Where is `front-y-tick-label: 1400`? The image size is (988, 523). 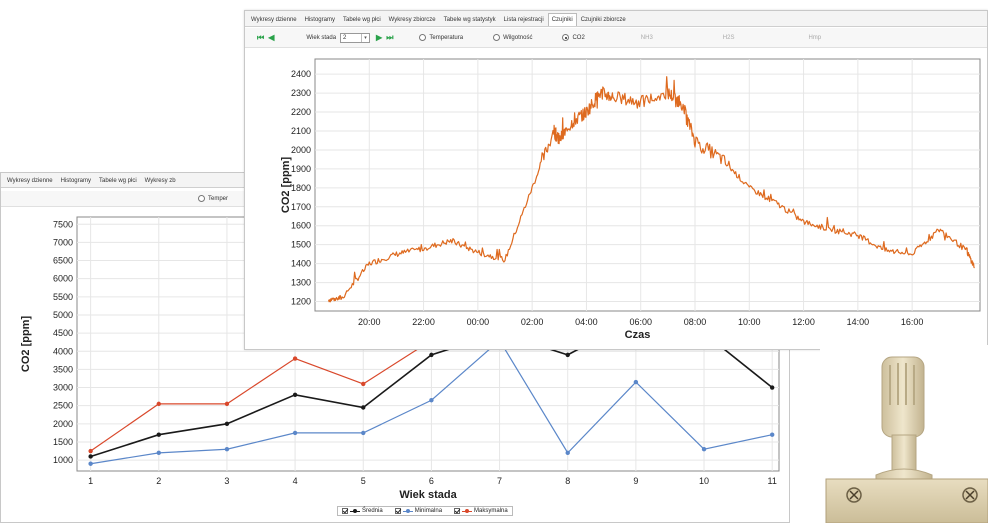
front-y-tick-label: 1400 is located at coordinates (301, 264).